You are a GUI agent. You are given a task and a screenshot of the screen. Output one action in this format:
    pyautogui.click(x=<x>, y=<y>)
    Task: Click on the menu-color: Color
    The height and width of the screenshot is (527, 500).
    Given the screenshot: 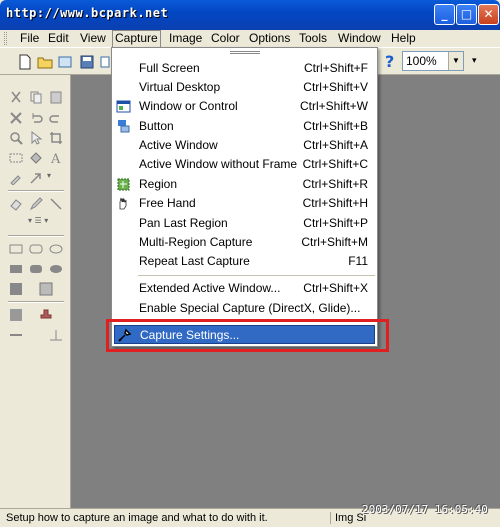 What is the action you would take?
    pyautogui.click(x=225, y=38)
    